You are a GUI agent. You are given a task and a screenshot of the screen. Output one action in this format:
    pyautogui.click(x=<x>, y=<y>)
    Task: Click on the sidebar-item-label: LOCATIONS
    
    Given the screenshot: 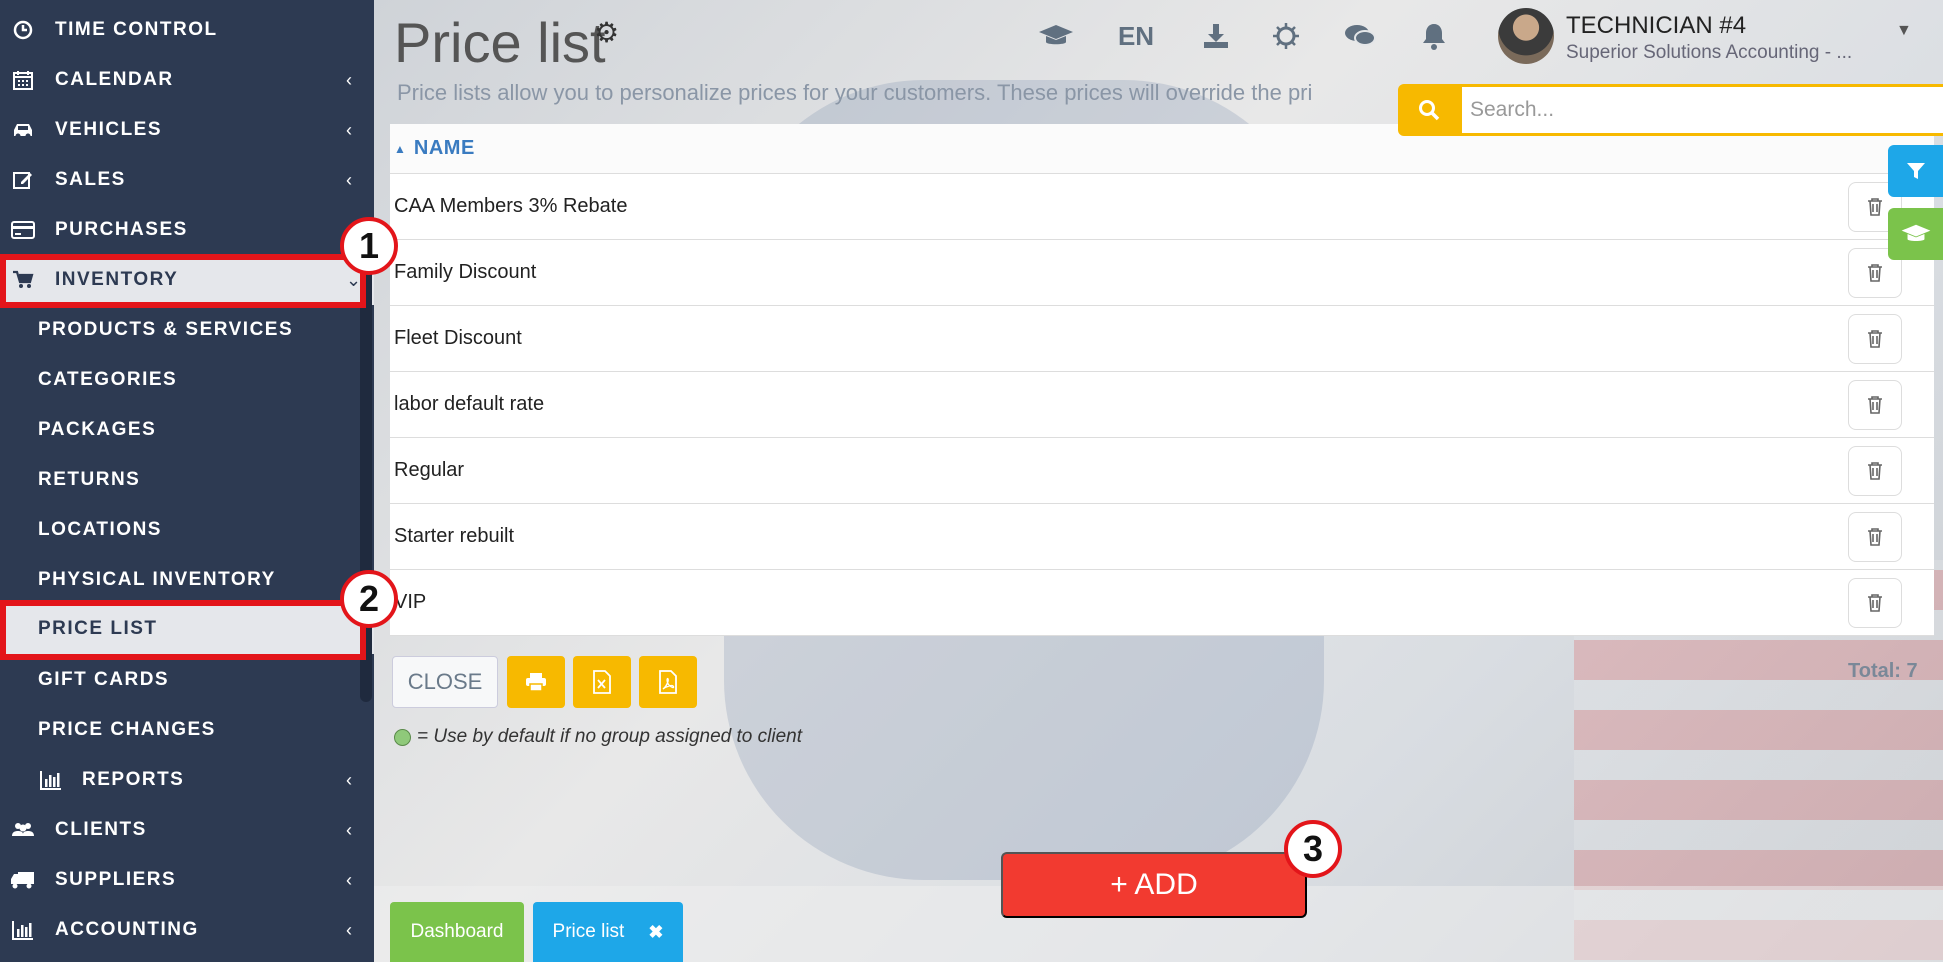 What is the action you would take?
    pyautogui.click(x=100, y=529)
    